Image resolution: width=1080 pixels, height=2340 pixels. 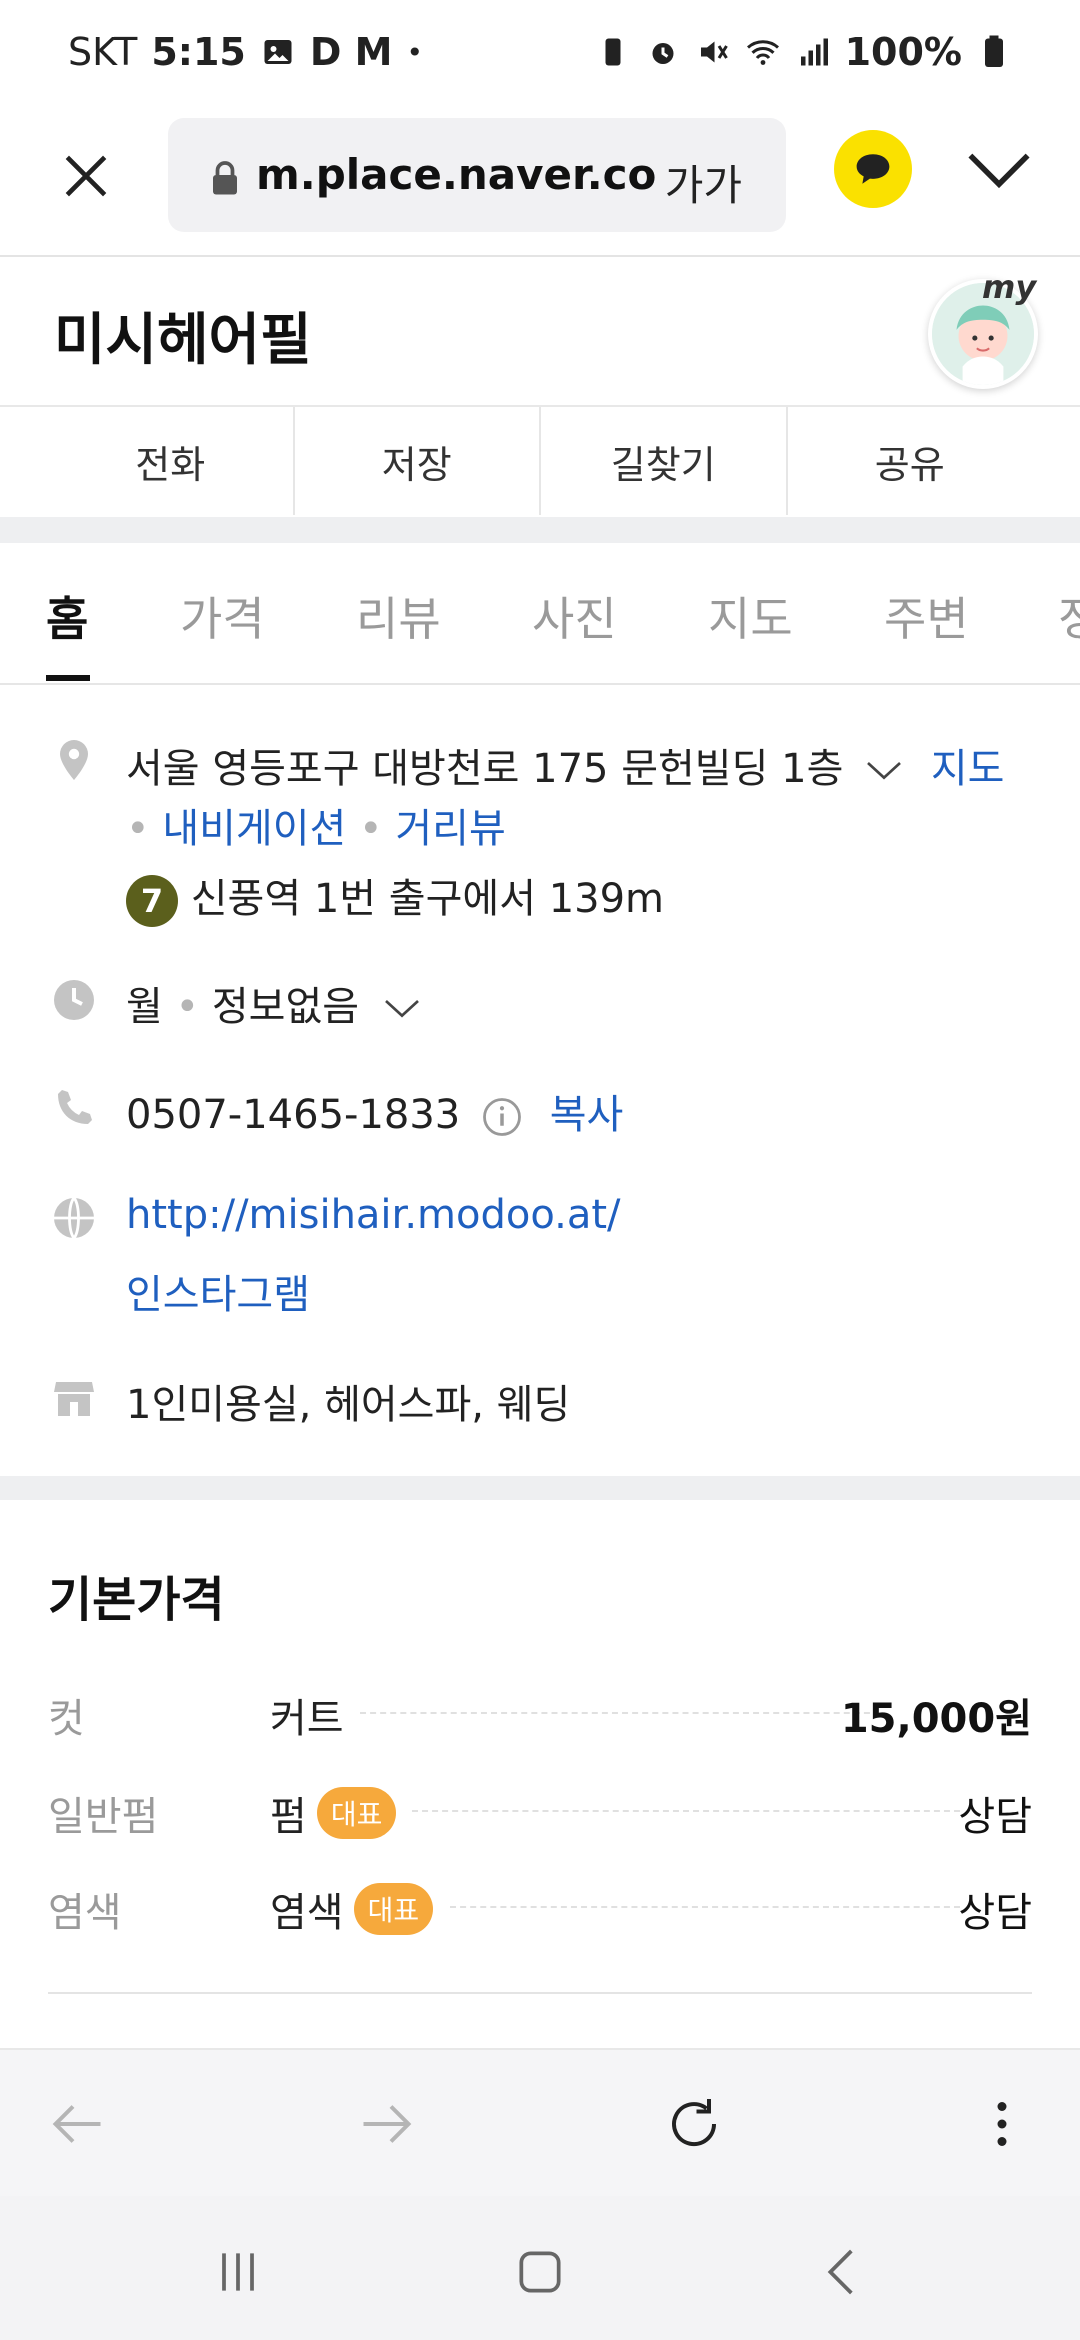 I want to click on url-text: m.place.naver.com, so click(x=456, y=174).